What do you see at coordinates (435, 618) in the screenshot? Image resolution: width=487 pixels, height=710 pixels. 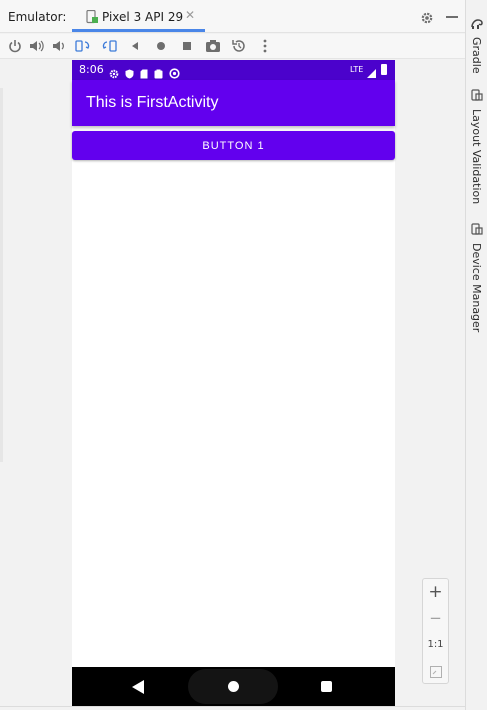 I see `zoom-out-button: −` at bounding box center [435, 618].